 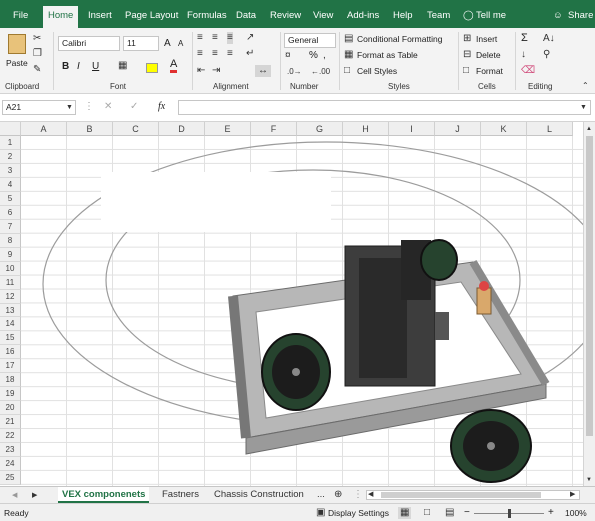 I want to click on column-header-d: D, so click(x=182, y=129).